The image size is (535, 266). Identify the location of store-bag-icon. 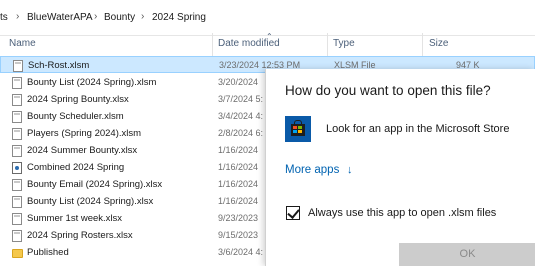
(298, 130).